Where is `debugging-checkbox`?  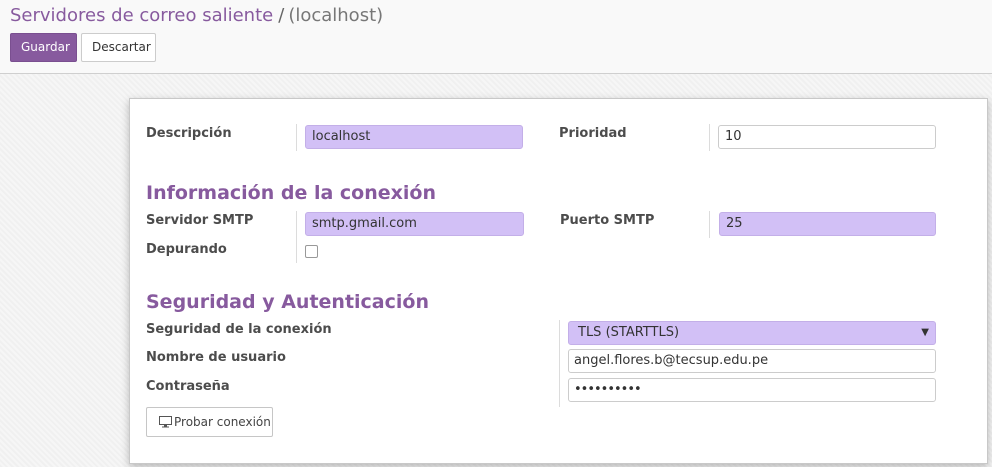
debugging-checkbox is located at coordinates (311, 251).